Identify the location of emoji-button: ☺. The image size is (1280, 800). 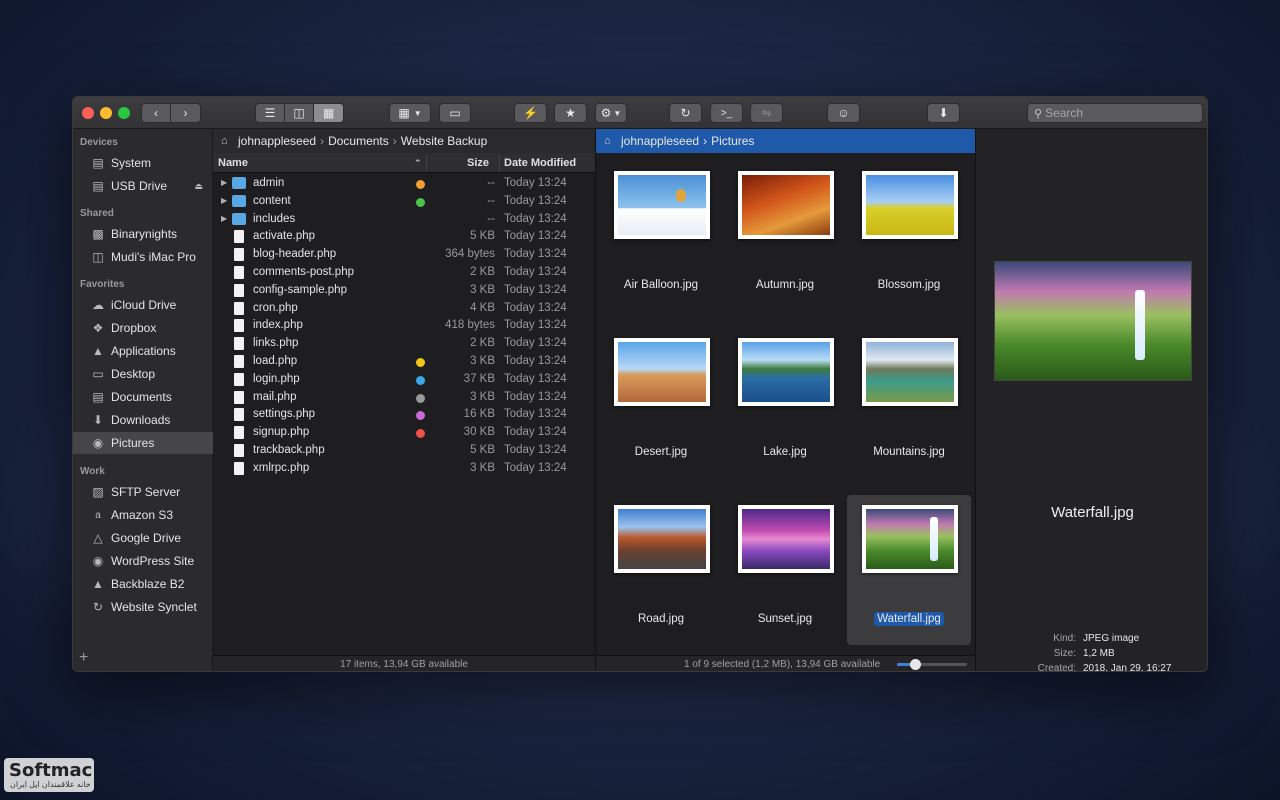
(843, 113).